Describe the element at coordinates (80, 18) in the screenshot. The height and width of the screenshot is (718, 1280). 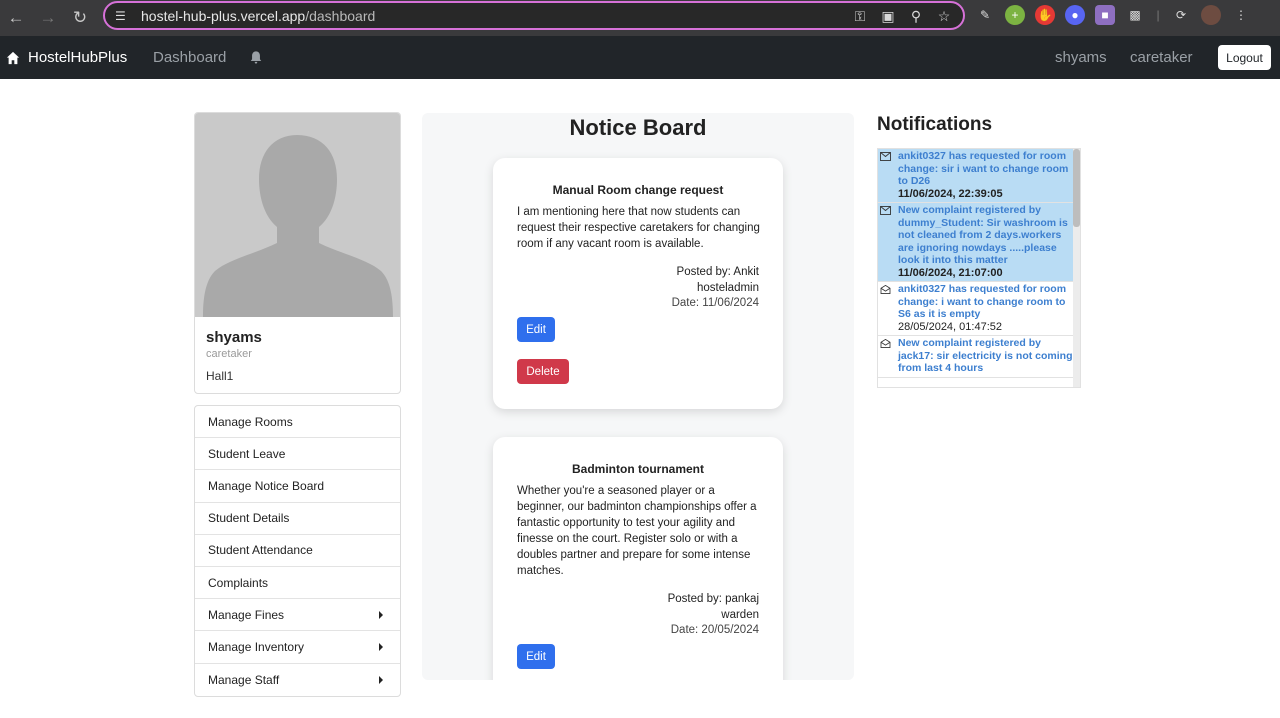
I see `reload-icon: ↻` at that location.